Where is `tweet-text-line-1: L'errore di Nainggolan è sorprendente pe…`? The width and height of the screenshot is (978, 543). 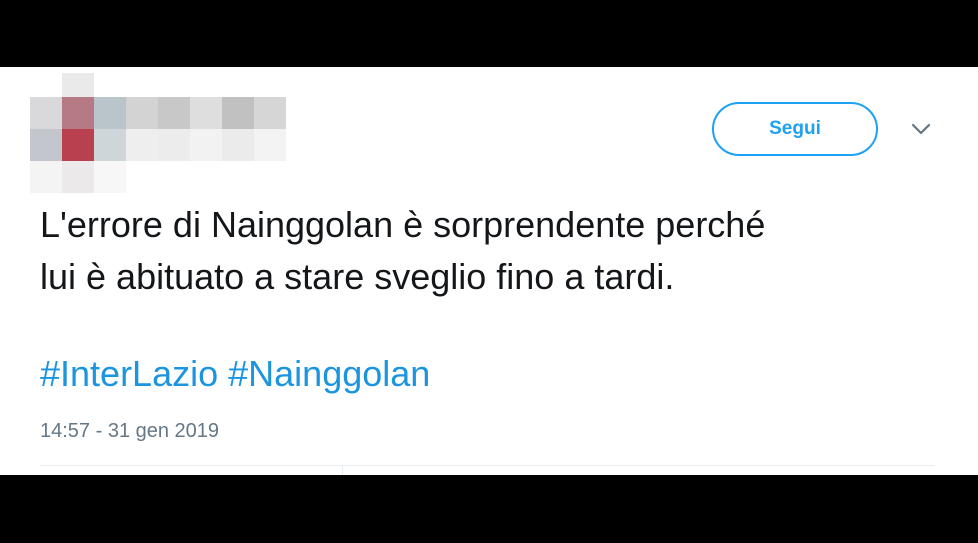 tweet-text-line-1: L'errore di Nainggolan è sorprendente pe… is located at coordinates (403, 224).